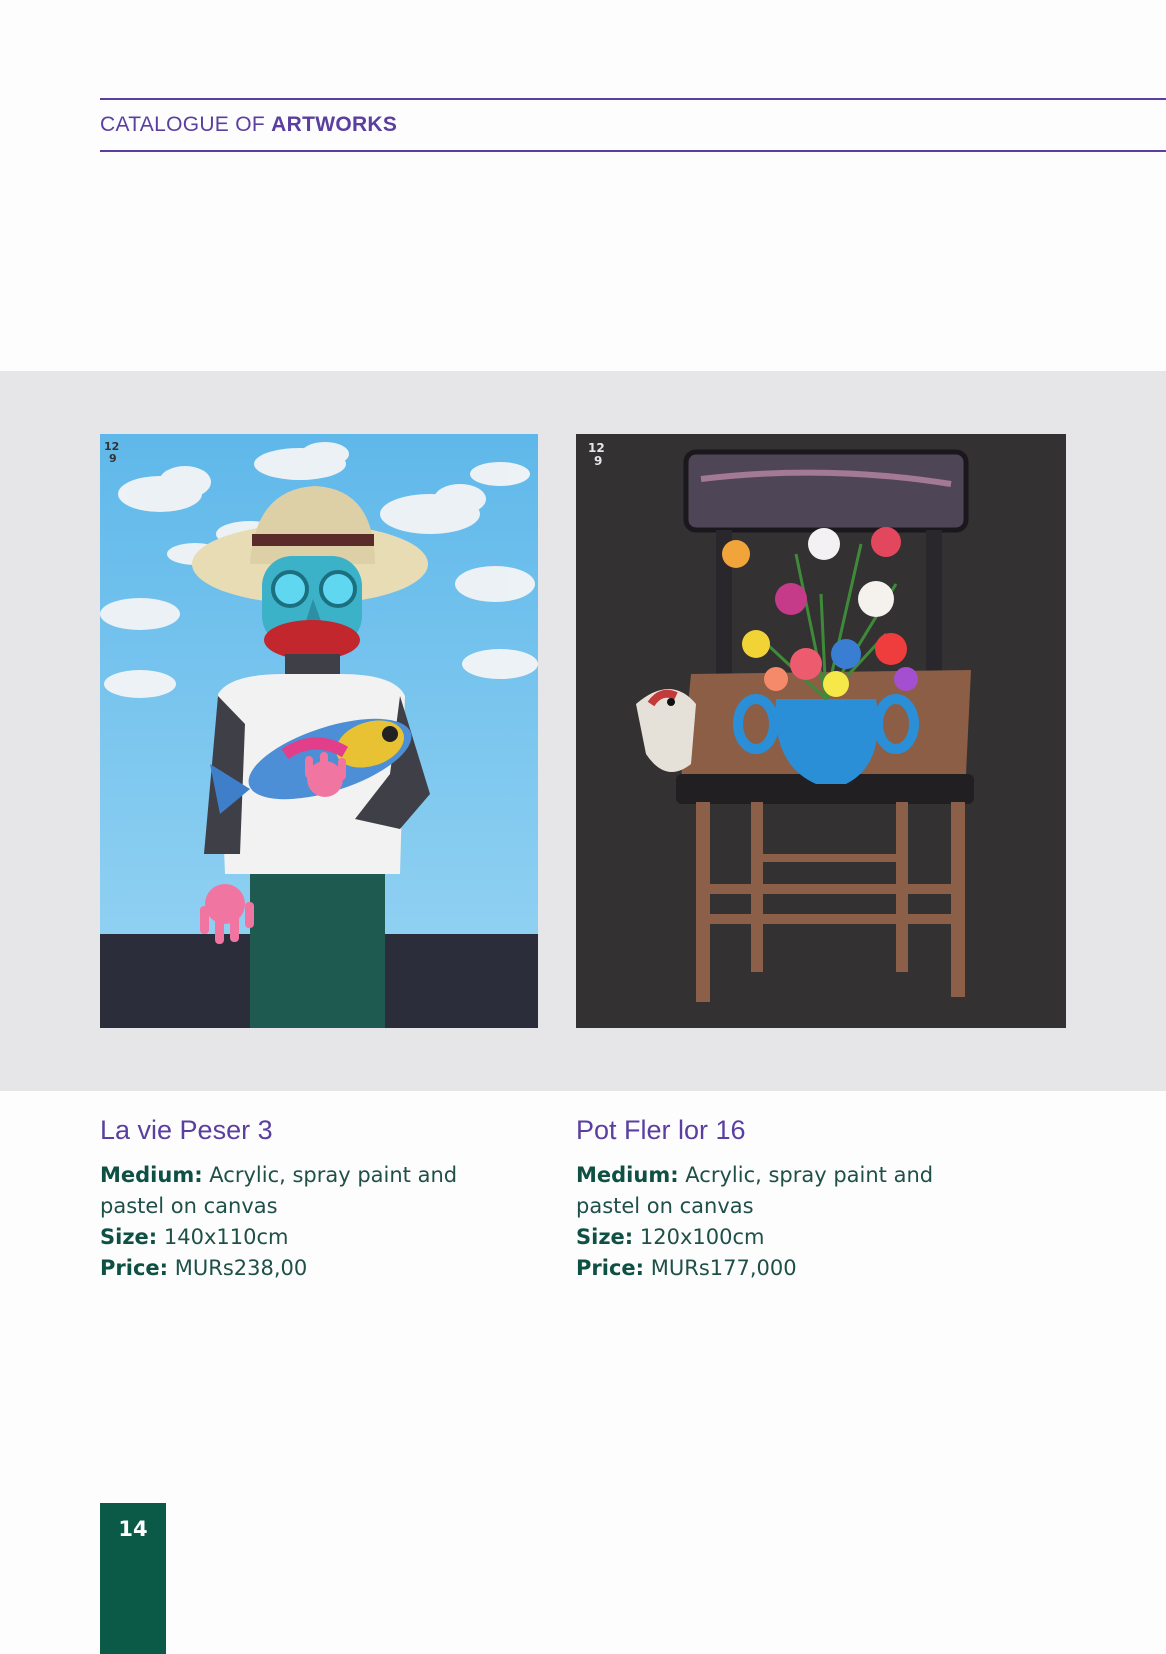  I want to click on price-row: Price: MURs238,00, so click(310, 1268).